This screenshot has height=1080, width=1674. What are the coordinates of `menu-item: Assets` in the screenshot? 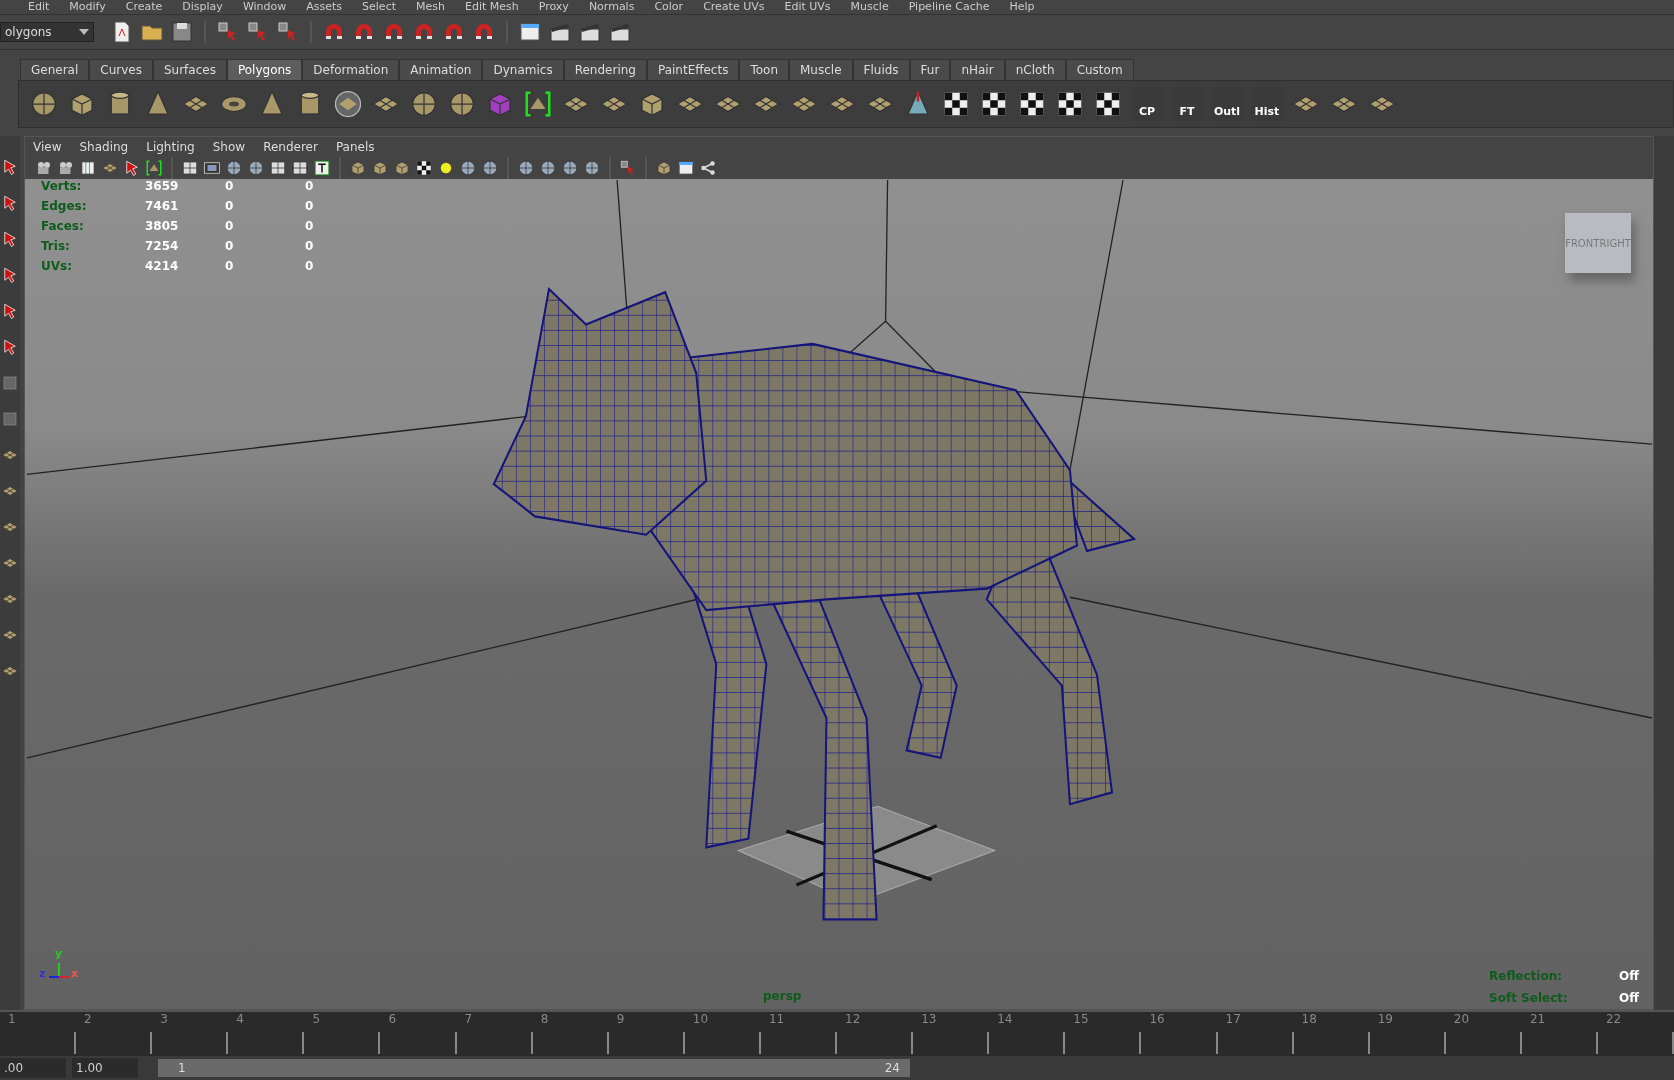 It's located at (324, 7).